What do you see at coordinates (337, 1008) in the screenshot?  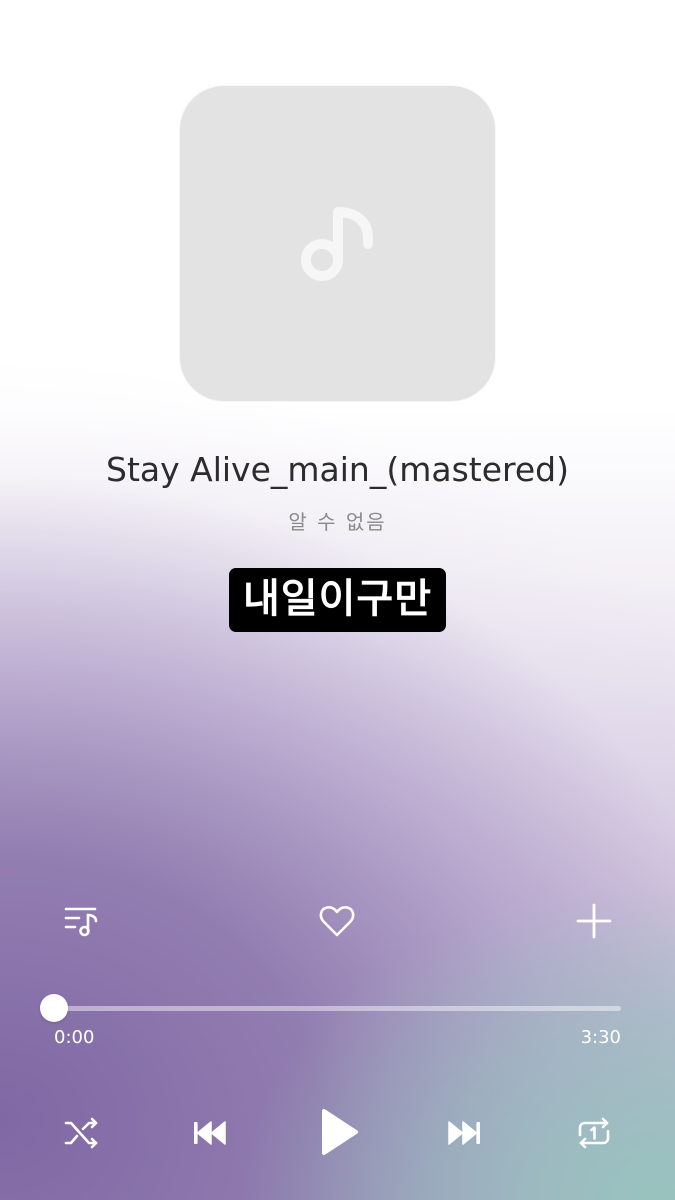 I see `seek-bar` at bounding box center [337, 1008].